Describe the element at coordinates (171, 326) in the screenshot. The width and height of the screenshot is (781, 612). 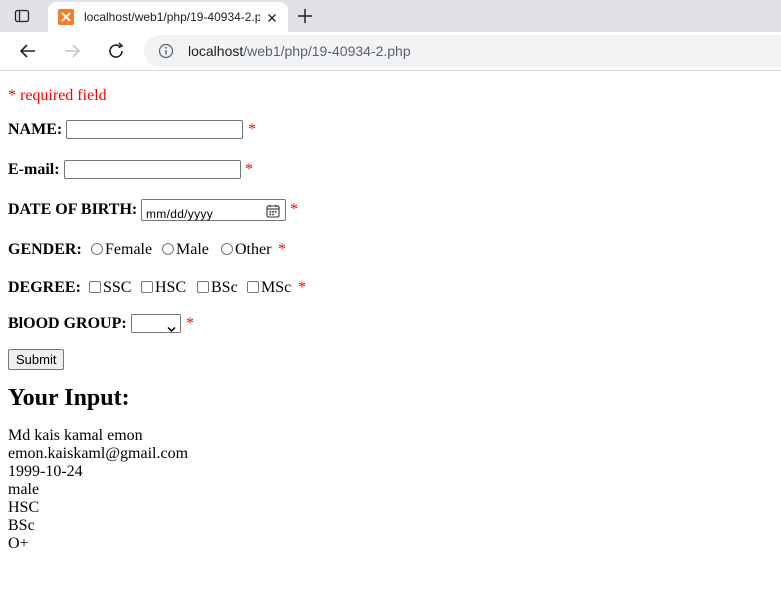
I see `chevron-down-icon` at that location.